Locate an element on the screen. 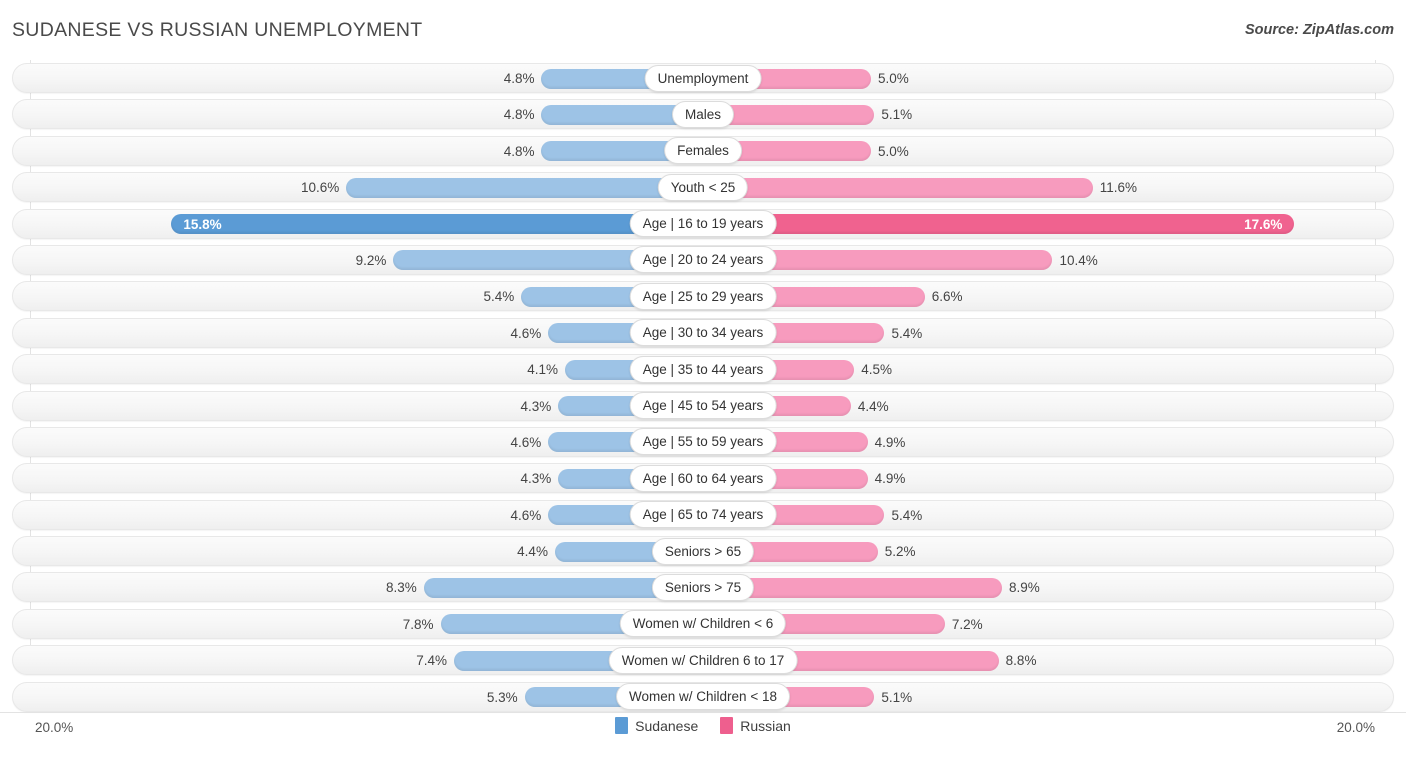 This screenshot has width=1406, height=757. legend-label: Sudanese is located at coordinates (667, 725).